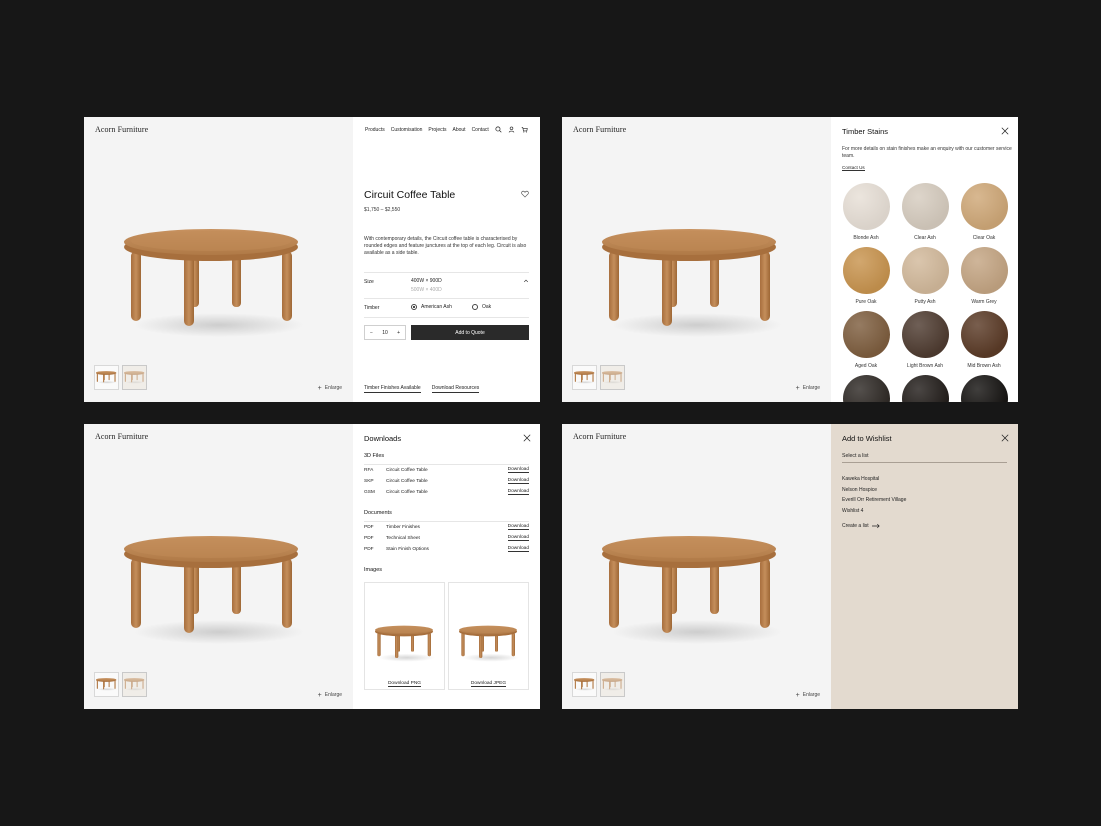  What do you see at coordinates (489, 644) in the screenshot?
I see `table-thumbnail` at bounding box center [489, 644].